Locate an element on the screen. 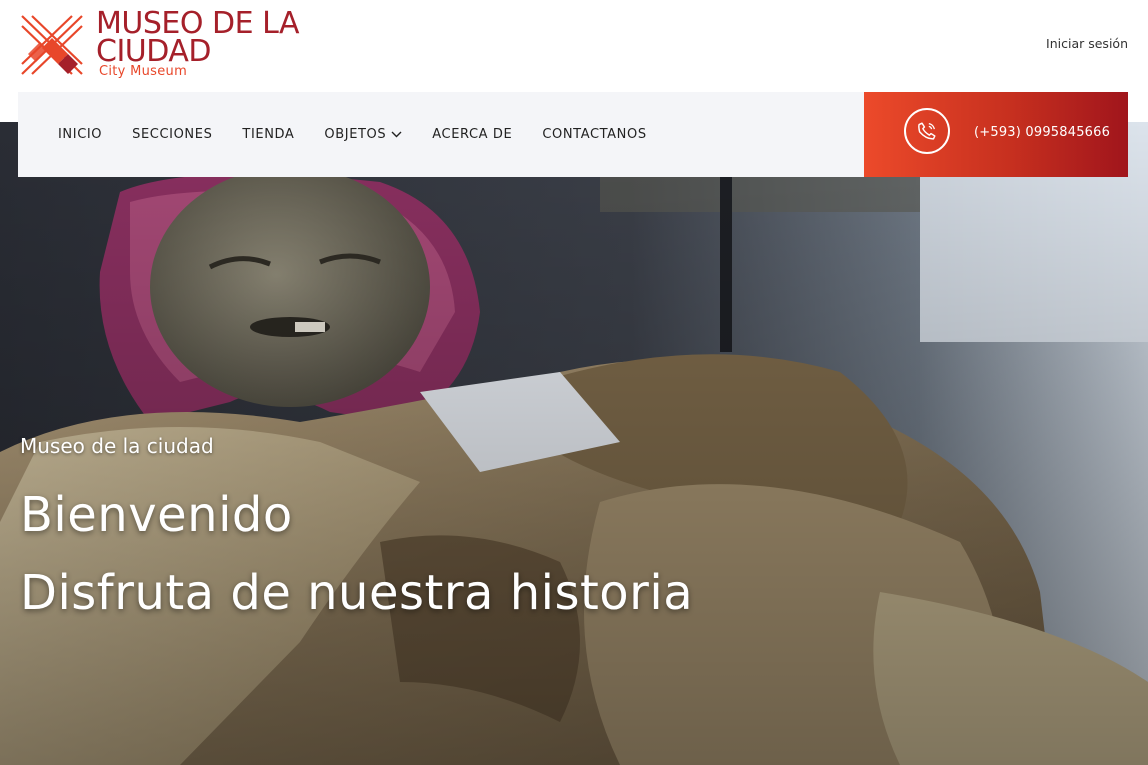  hero-title-line-2: Disfruta de nuestra historia is located at coordinates (357, 593).